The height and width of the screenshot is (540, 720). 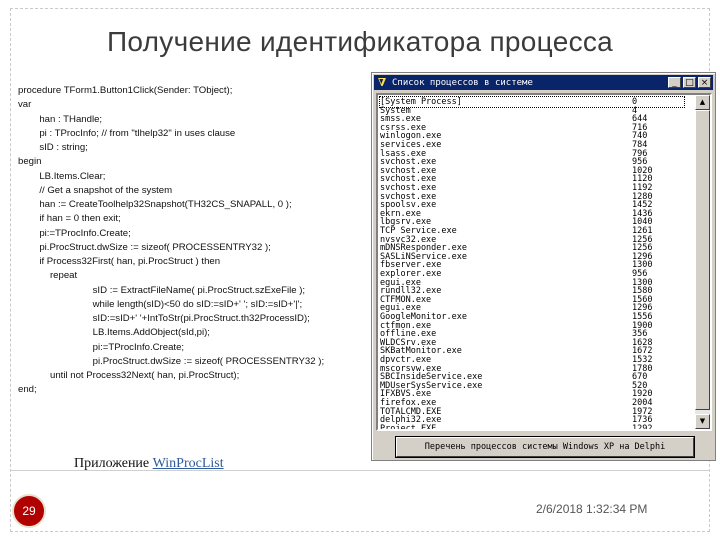 What do you see at coordinates (543, 82) in the screenshot?
I see `window-titlebar: ∇ Список процессов в системе _ □ ×` at bounding box center [543, 82].